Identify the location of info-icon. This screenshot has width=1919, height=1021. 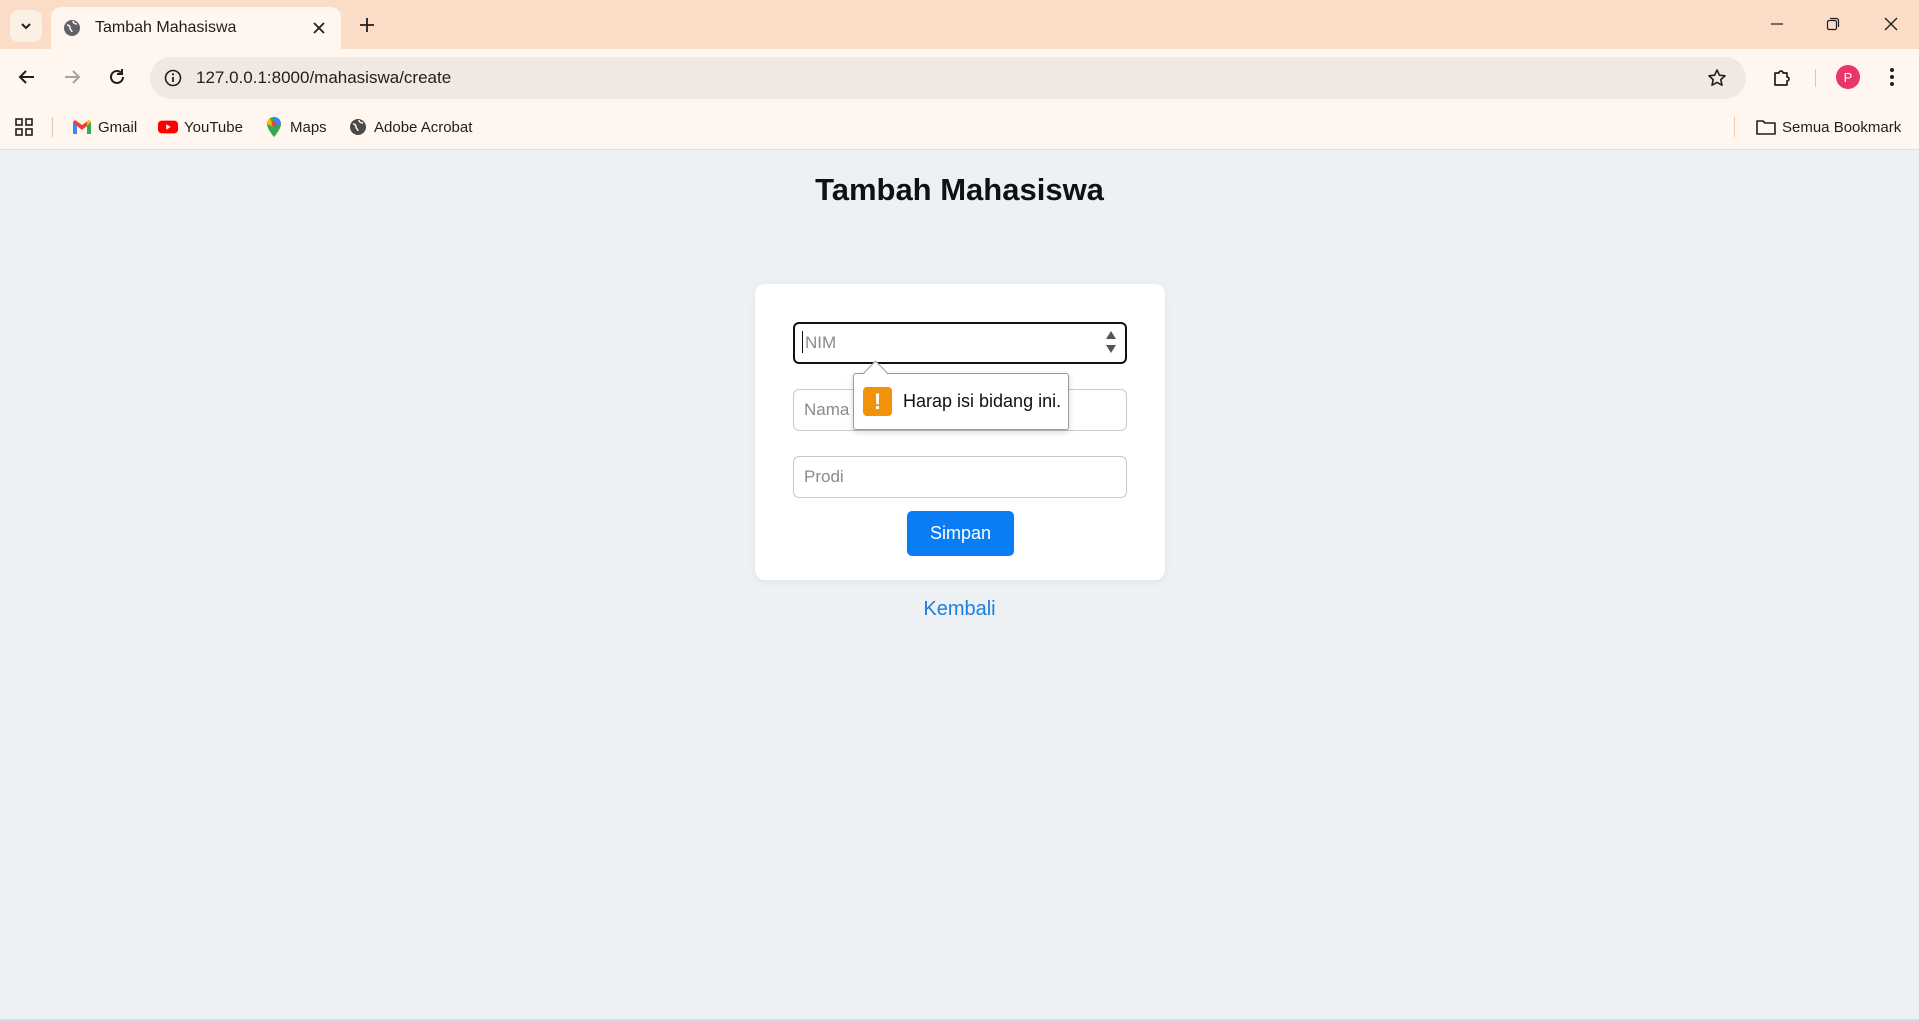
(173, 78).